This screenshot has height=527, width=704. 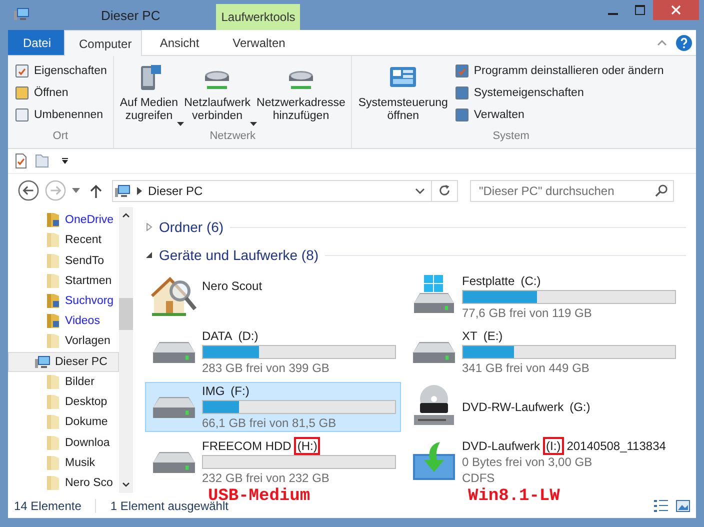 What do you see at coordinates (403, 95) in the screenshot?
I see `ribbon-button: Systemsteuerung öffnen` at bounding box center [403, 95].